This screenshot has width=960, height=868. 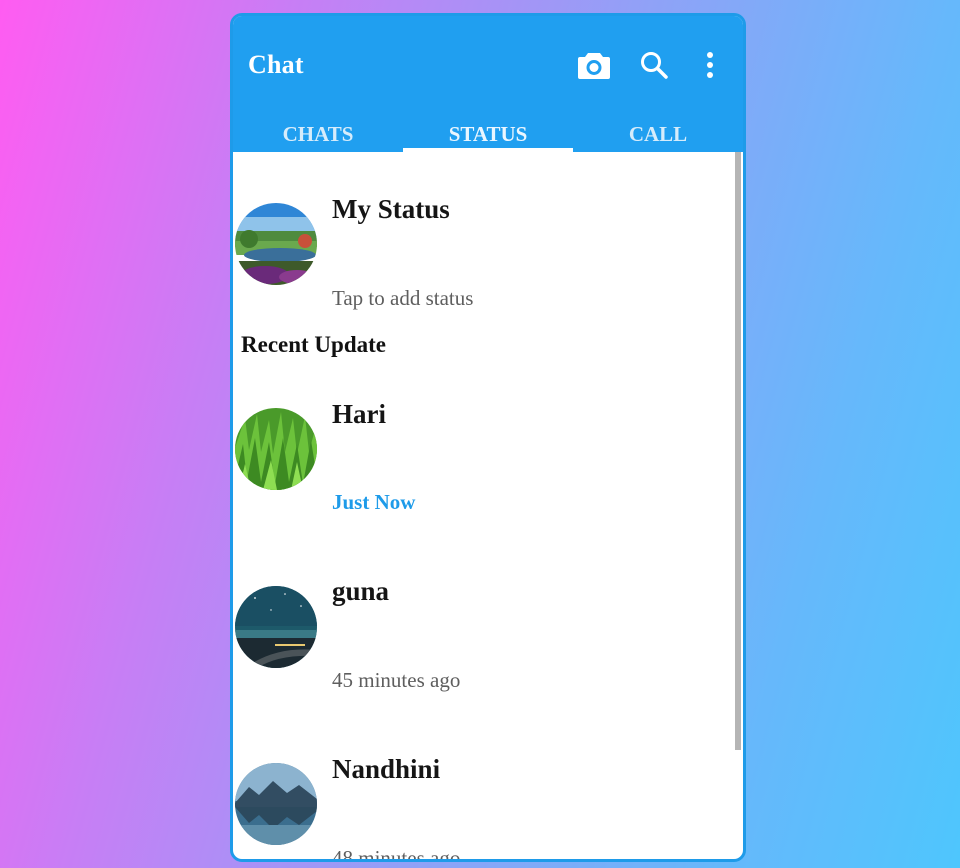 What do you see at coordinates (386, 769) in the screenshot?
I see `status-name-nandhini: Nandhini` at bounding box center [386, 769].